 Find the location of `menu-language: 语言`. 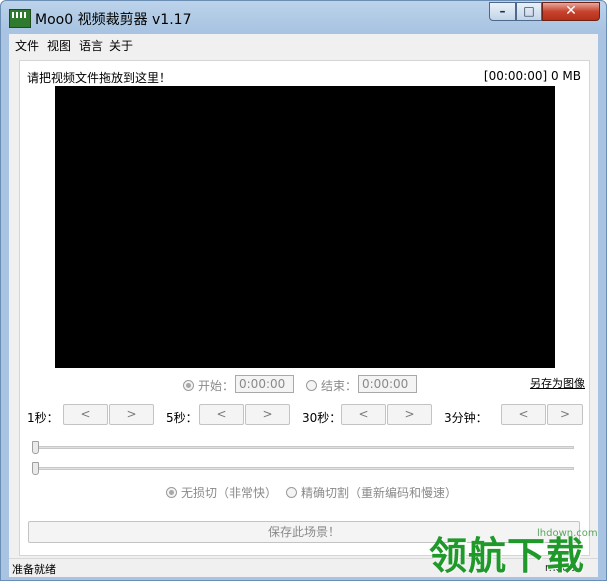

menu-language: 语言 is located at coordinates (91, 45).